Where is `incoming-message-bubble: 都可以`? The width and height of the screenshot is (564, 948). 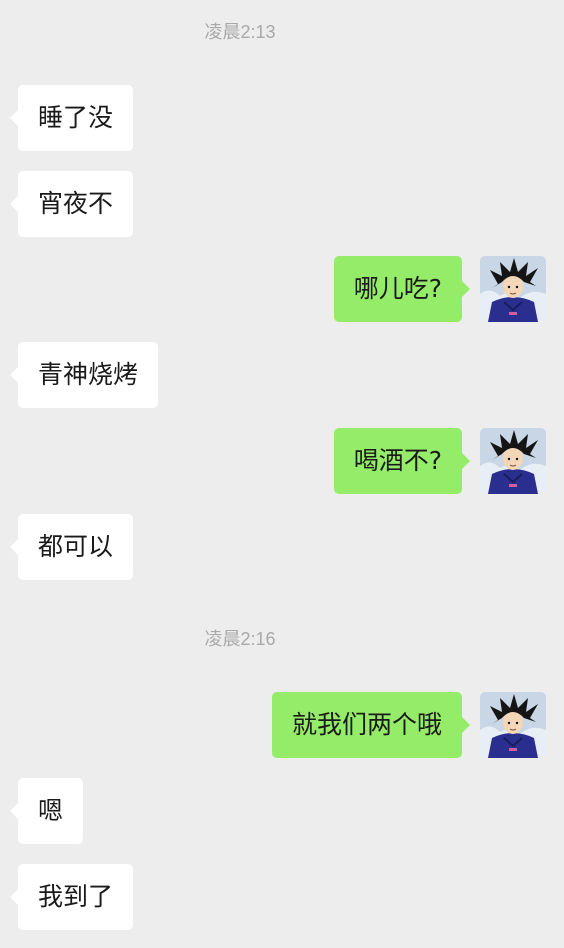
incoming-message-bubble: 都可以 is located at coordinates (71, 547).